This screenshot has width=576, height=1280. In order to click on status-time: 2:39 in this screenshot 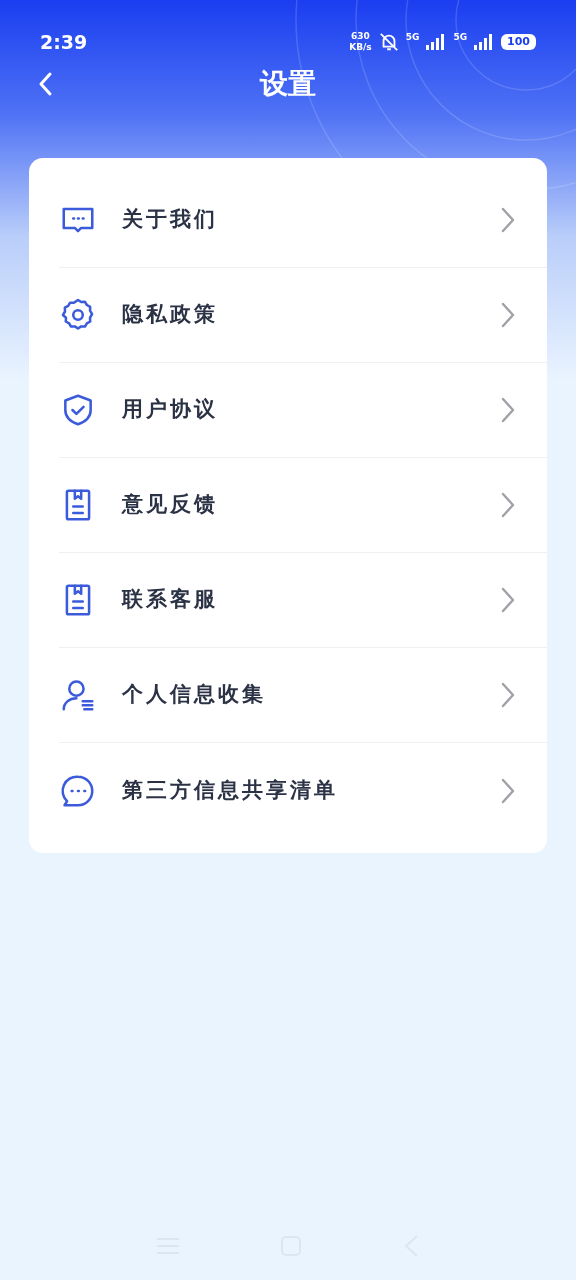, I will do `click(64, 42)`.